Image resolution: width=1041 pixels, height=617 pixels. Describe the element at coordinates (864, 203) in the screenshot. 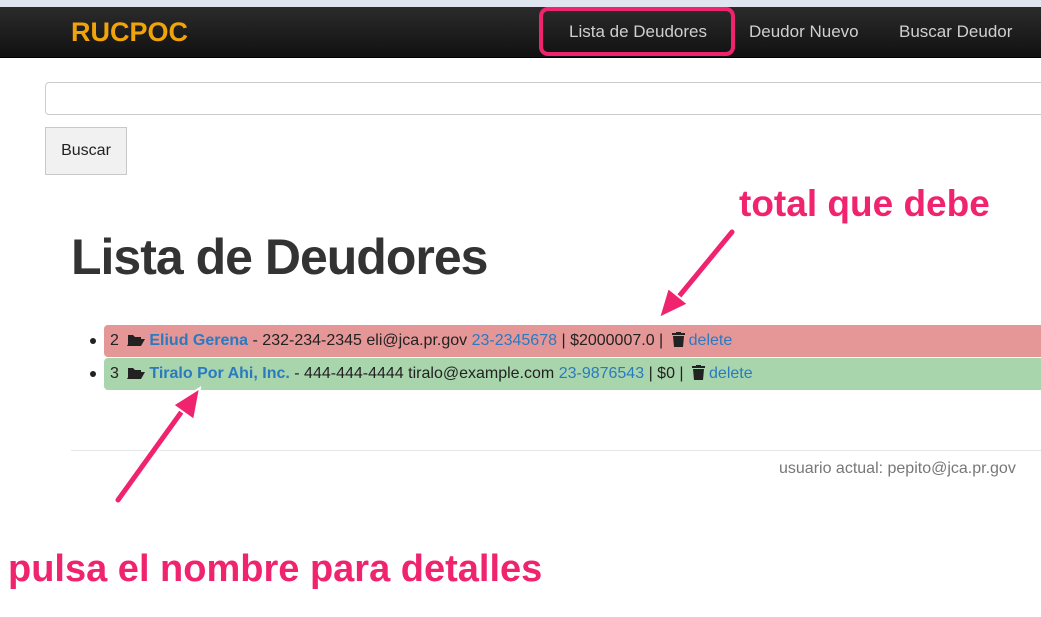

I see `annotation-total: total que debe` at that location.